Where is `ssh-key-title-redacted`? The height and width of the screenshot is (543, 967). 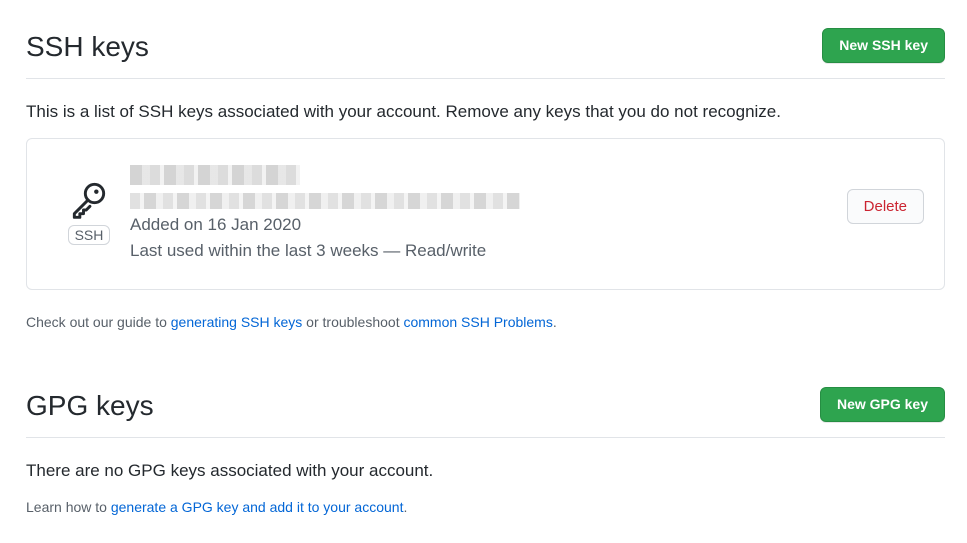
ssh-key-title-redacted is located at coordinates (215, 175).